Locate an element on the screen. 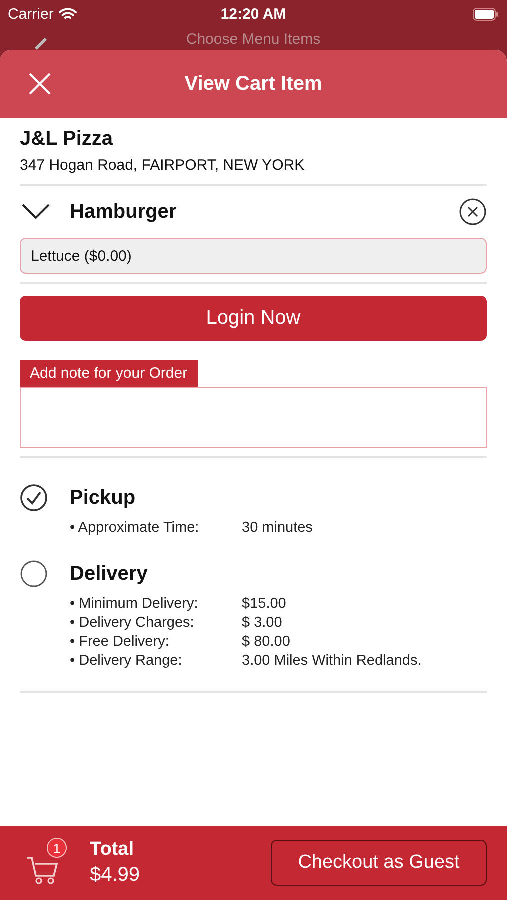 This screenshot has width=507, height=900. detail-label: • Approximate Time: is located at coordinates (135, 528).